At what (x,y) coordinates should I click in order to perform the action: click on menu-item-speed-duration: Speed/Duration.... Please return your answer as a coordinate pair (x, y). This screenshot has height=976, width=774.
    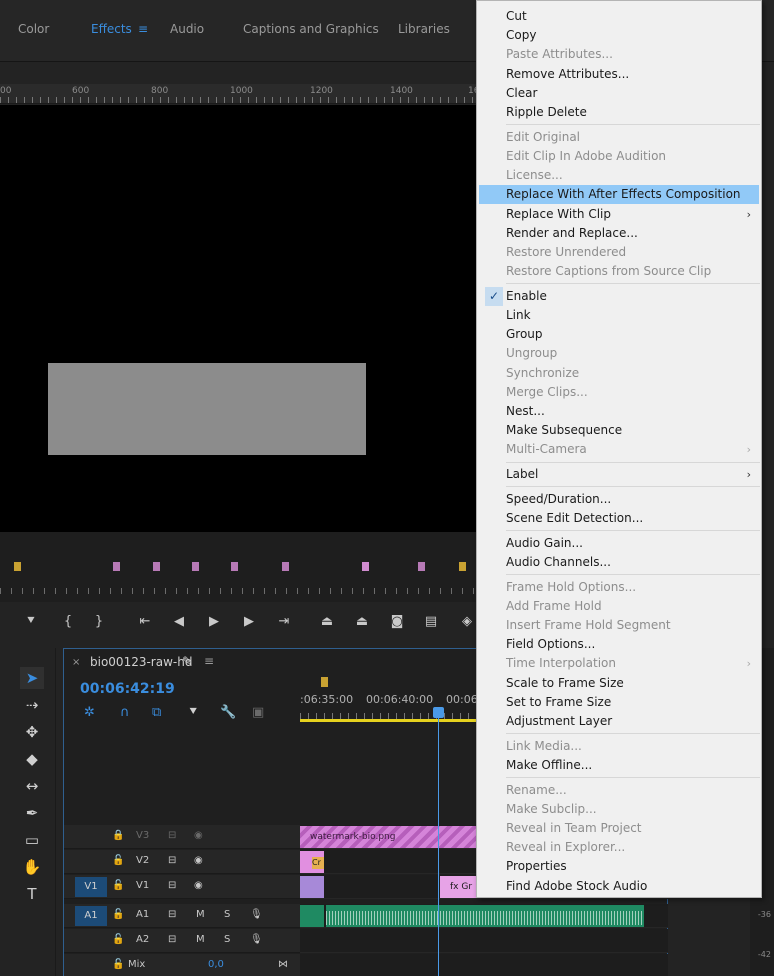
    Looking at the image, I should click on (619, 499).